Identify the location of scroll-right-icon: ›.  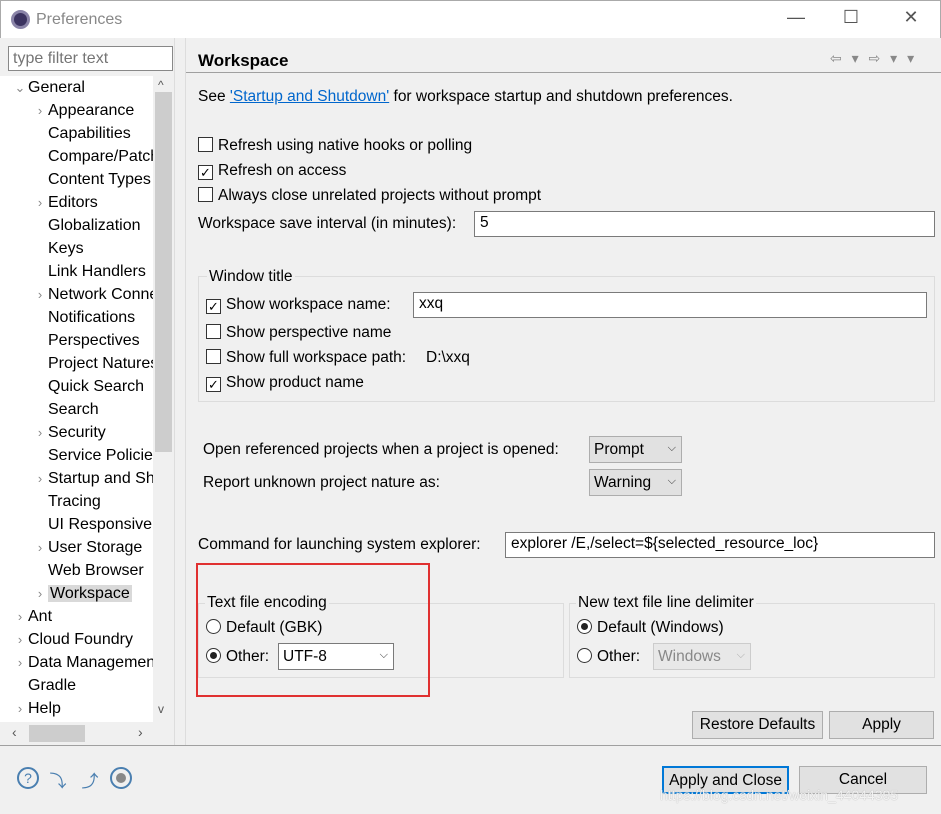
(140, 732).